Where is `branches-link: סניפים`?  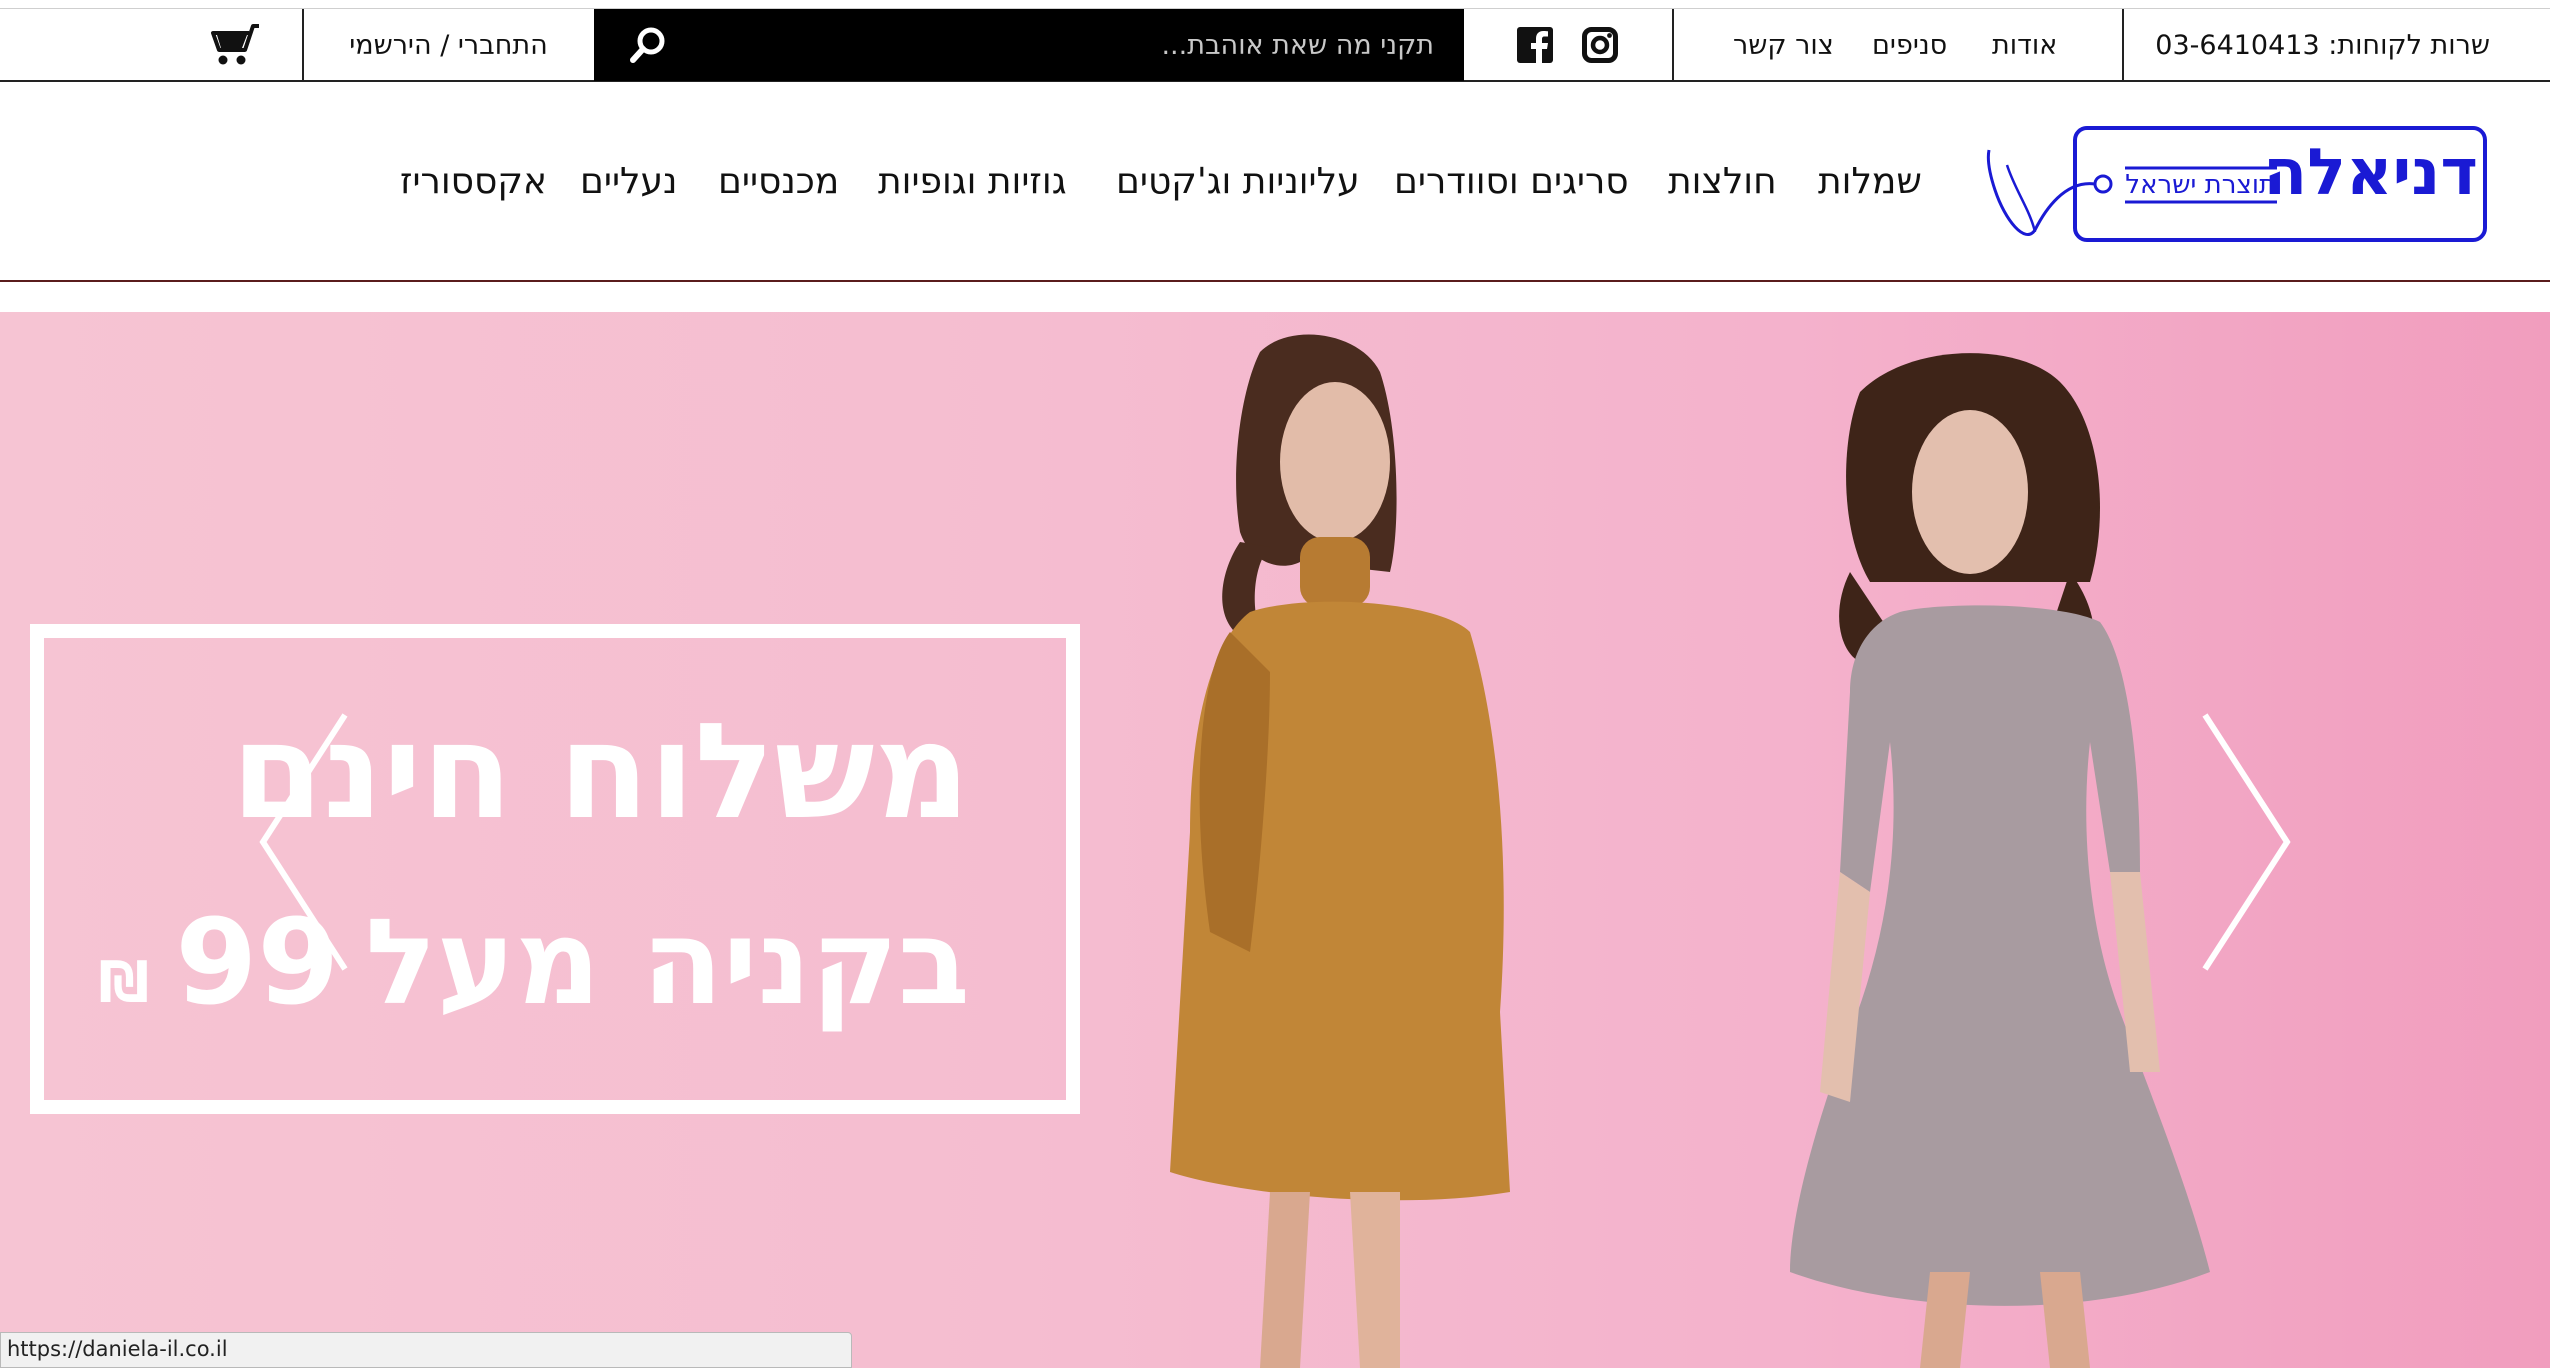 branches-link: סניפים is located at coordinates (1909, 45).